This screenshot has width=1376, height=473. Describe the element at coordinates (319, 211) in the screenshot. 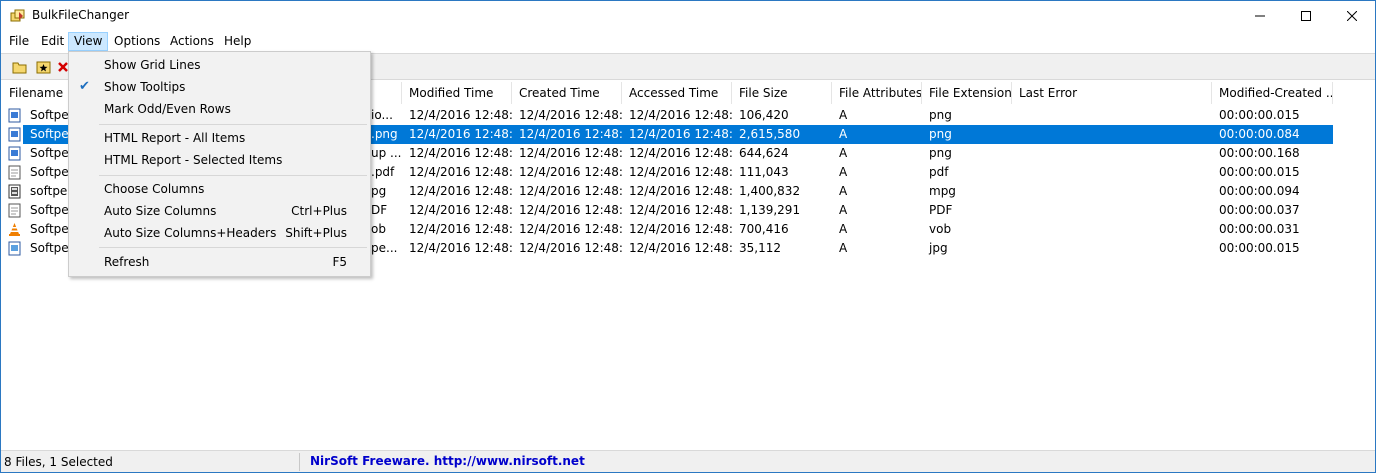

I see `menu-item-shortcut: Ctrl+Plus` at that location.